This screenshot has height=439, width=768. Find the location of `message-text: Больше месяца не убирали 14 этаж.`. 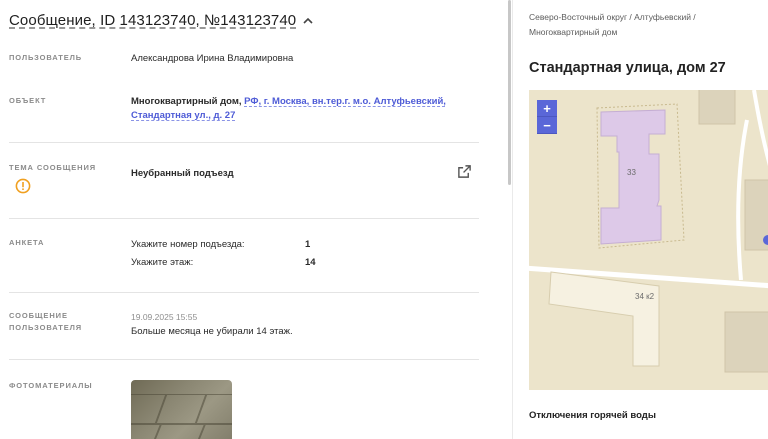

message-text: Больше месяца не убирали 14 этаж. is located at coordinates (212, 331).